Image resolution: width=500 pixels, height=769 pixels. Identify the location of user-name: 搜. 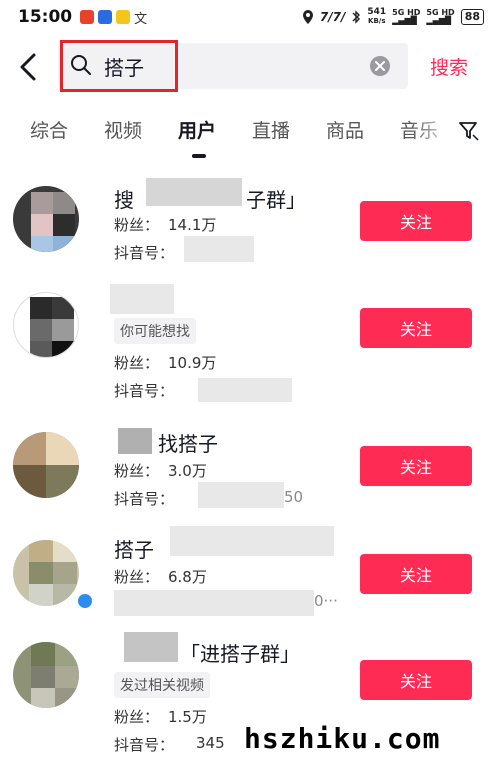
(124, 200).